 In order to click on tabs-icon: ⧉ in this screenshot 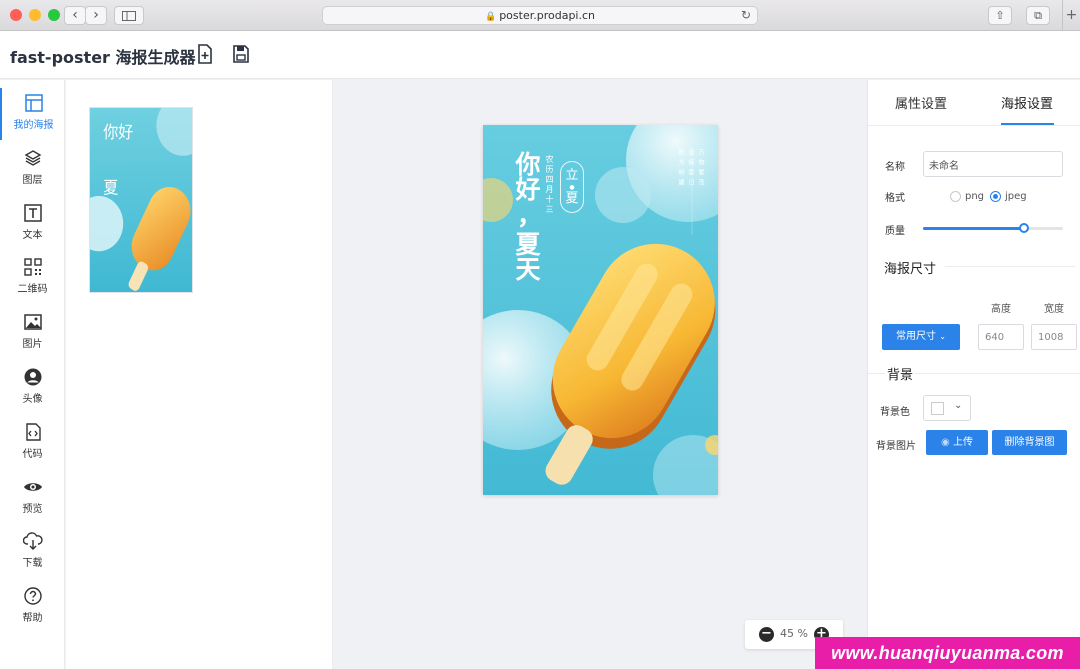, I will do `click(1038, 15)`.